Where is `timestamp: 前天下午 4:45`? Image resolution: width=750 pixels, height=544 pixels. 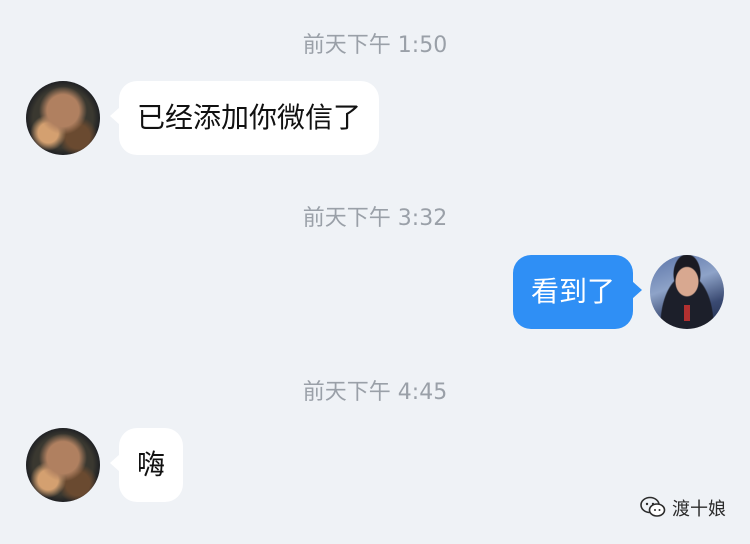
timestamp: 前天下午 4:45 is located at coordinates (375, 392).